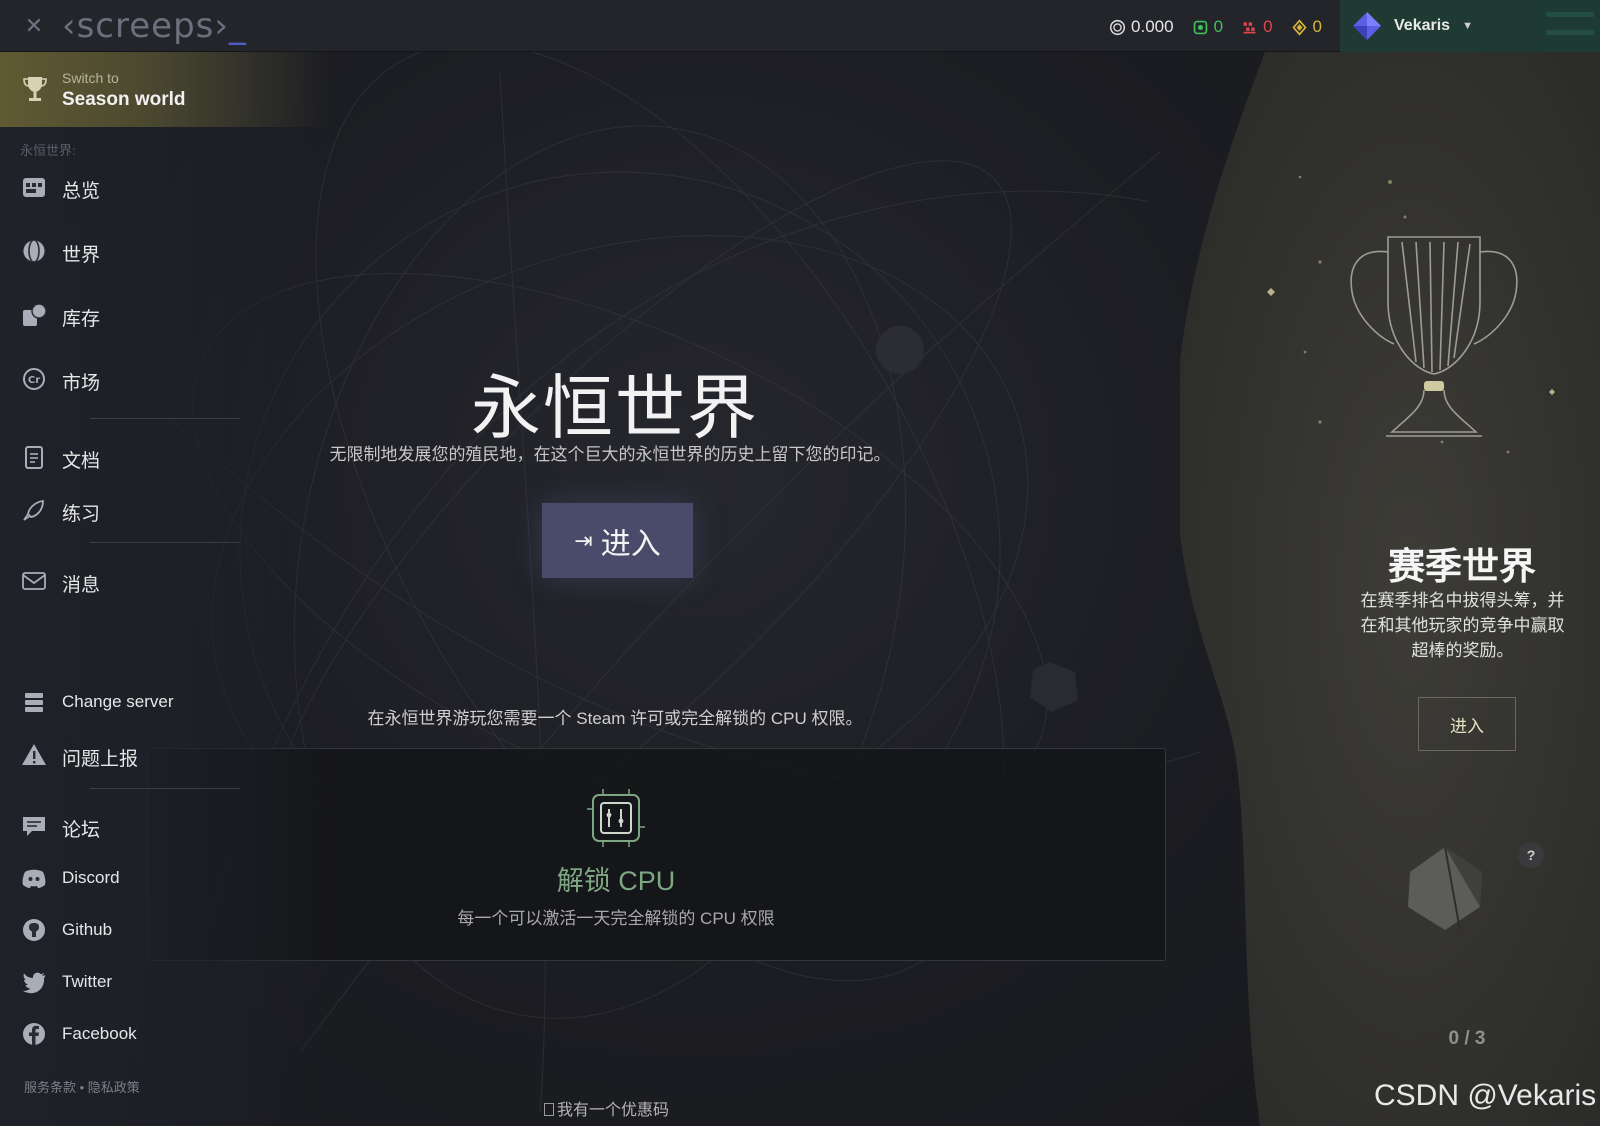 The width and height of the screenshot is (1600, 1126). What do you see at coordinates (1367, 26) in the screenshot?
I see `user-avatar-icon` at bounding box center [1367, 26].